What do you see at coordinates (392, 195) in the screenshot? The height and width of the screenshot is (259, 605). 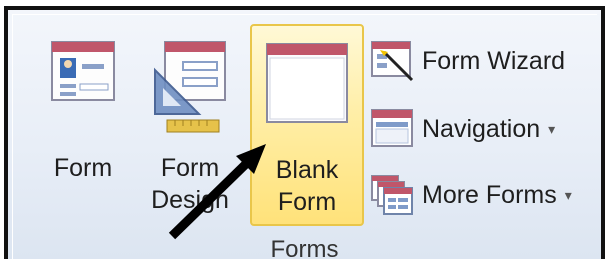 I see `more-forms-icon` at bounding box center [392, 195].